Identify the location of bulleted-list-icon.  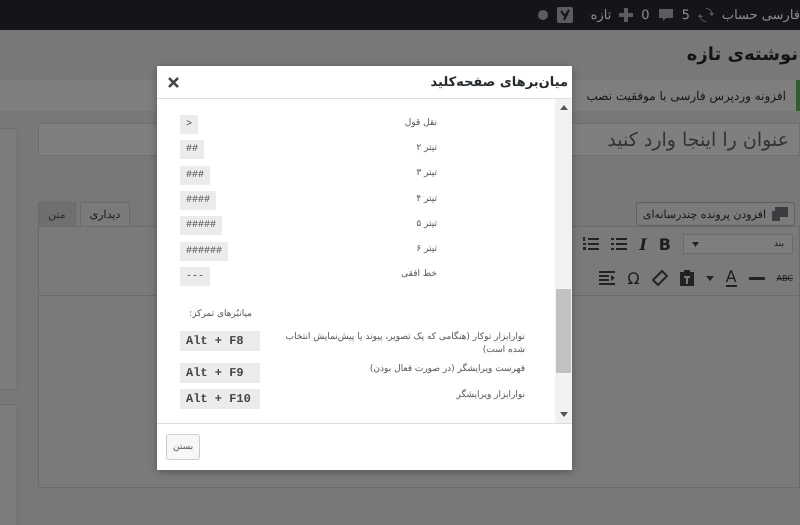
(619, 244).